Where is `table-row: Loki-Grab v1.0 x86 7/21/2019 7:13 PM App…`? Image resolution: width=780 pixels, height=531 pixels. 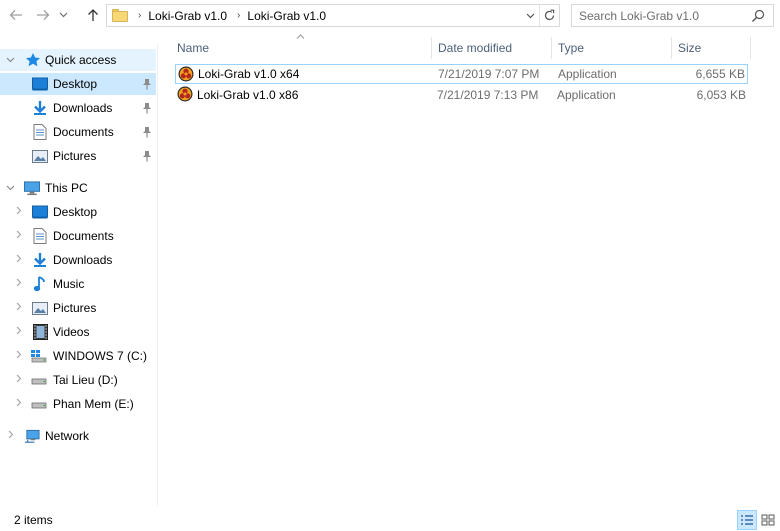 table-row: Loki-Grab v1.0 x86 7/21/2019 7:13 PM App… is located at coordinates (461, 95).